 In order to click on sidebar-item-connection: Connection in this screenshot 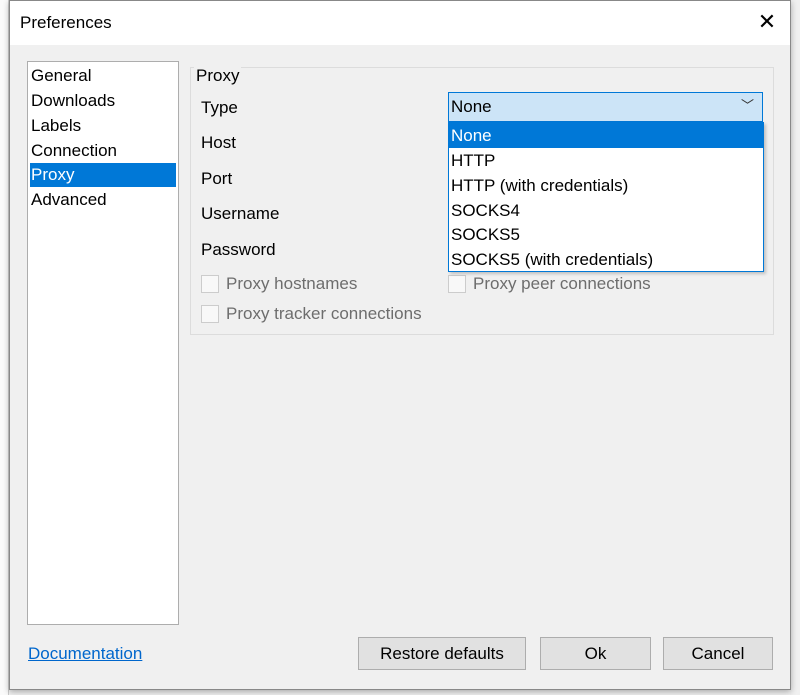, I will do `click(103, 151)`.